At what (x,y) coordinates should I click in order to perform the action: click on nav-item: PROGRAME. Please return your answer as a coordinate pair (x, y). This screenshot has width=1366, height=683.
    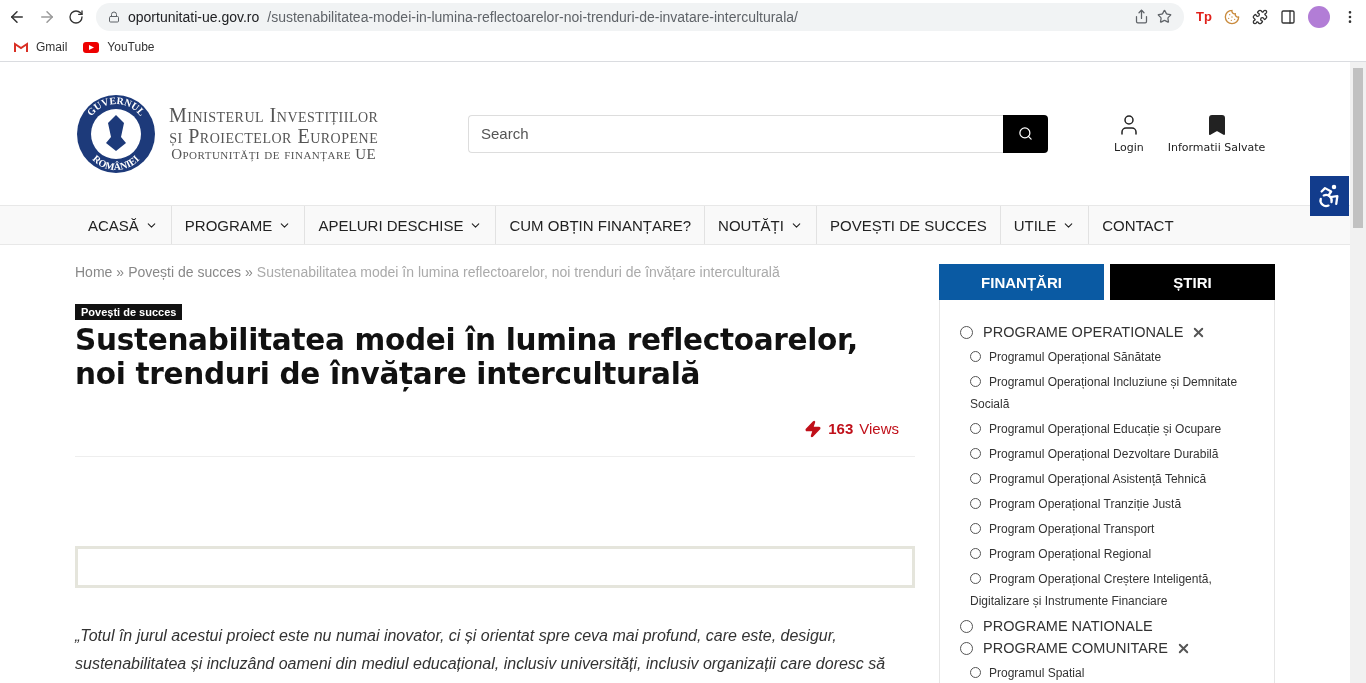
    Looking at the image, I should click on (238, 225).